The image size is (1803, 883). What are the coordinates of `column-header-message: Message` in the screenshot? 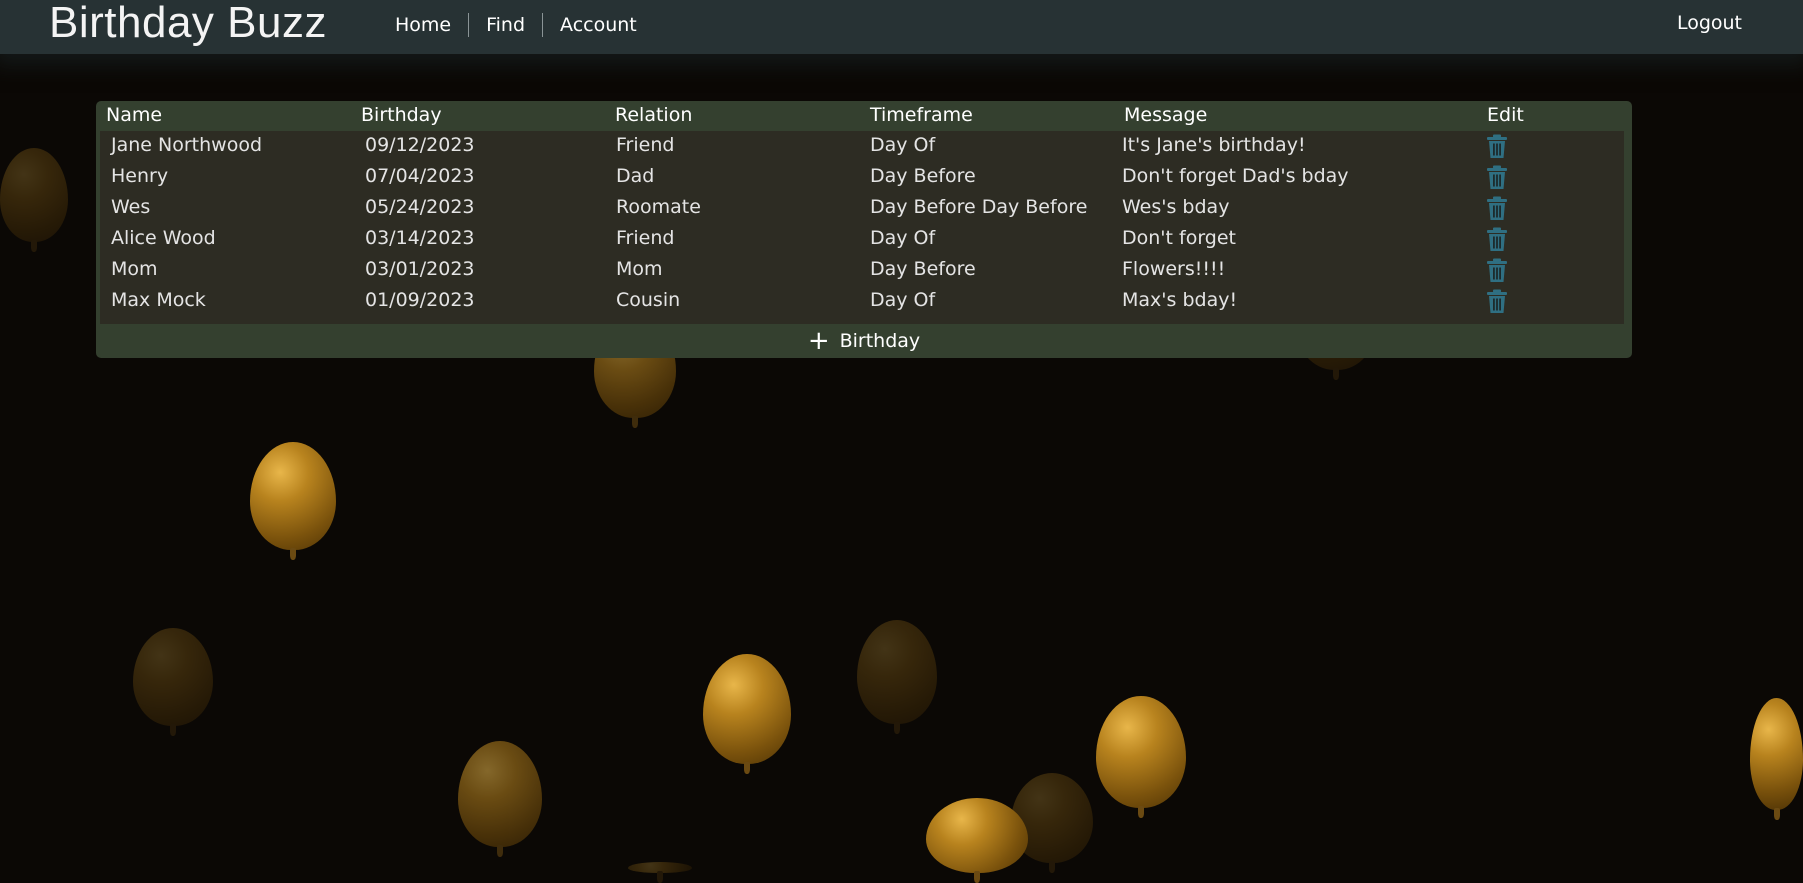 It's located at (1166, 115).